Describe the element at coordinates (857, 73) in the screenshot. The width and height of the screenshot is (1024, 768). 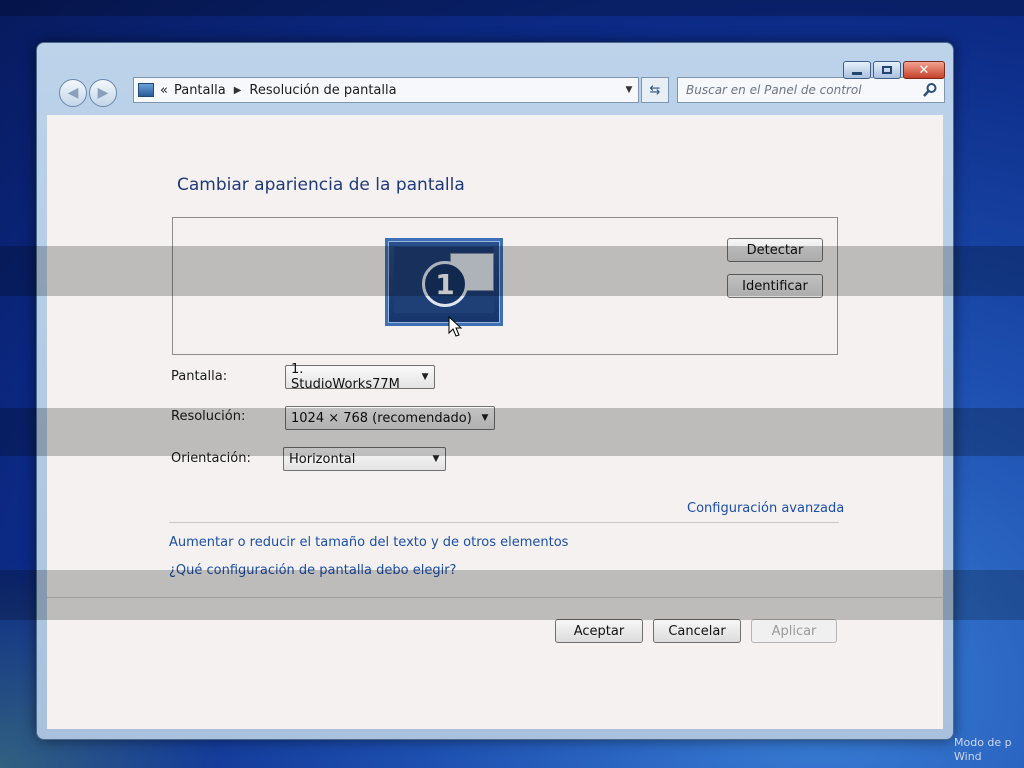
I see `minimize-icon` at that location.